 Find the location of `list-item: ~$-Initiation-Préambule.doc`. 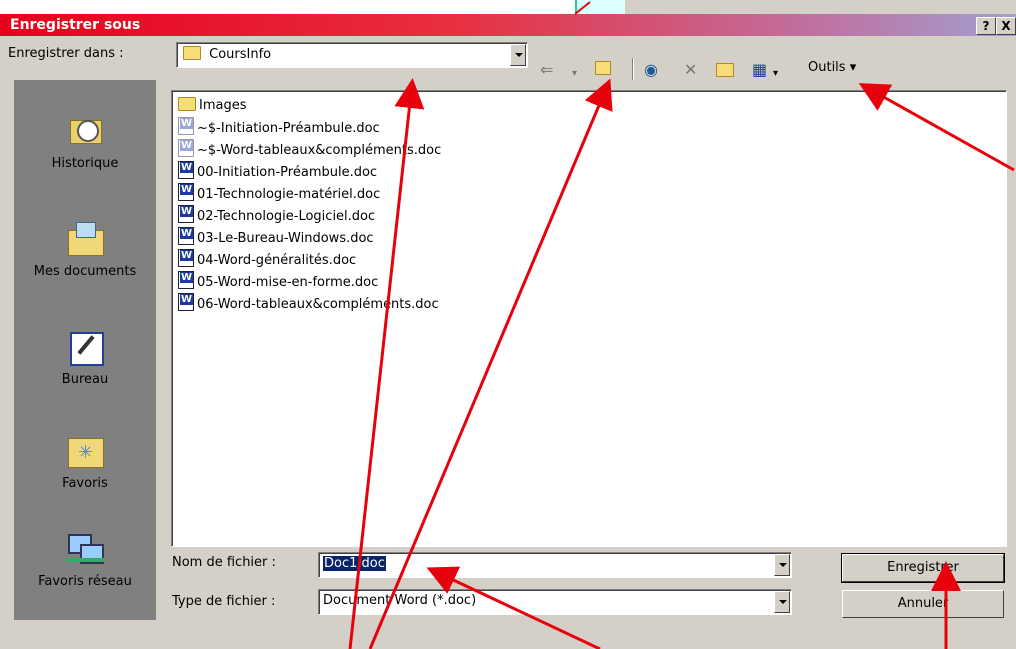

list-item: ~$-Initiation-Préambule.doc is located at coordinates (279, 128).